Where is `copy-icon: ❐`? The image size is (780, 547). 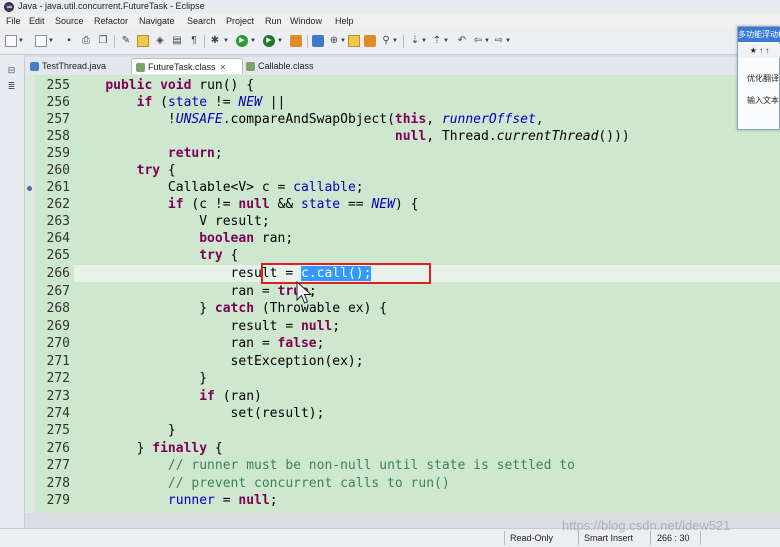 copy-icon: ❐ is located at coordinates (103, 41).